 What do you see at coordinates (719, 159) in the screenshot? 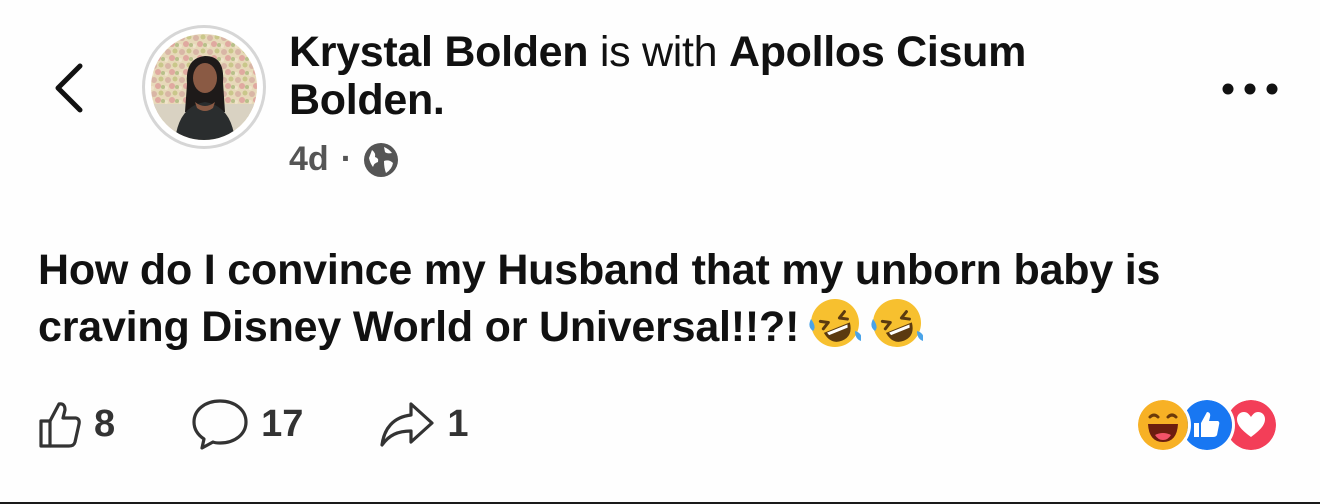
I see `post-meta: 4d ·` at bounding box center [719, 159].